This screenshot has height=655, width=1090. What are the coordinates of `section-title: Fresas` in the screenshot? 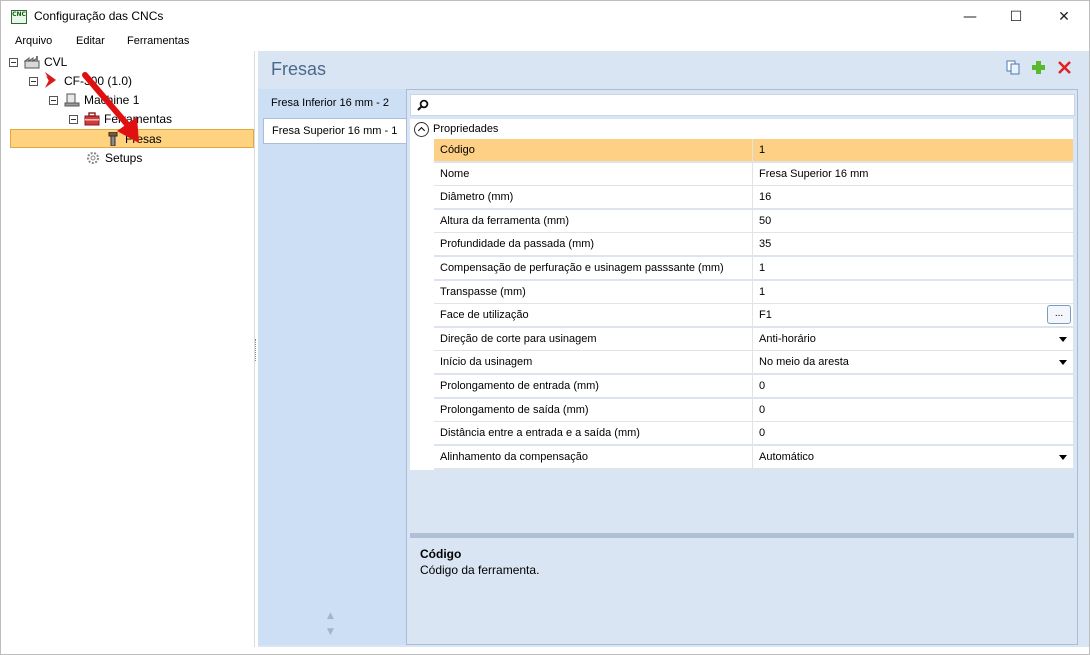 It's located at (299, 69).